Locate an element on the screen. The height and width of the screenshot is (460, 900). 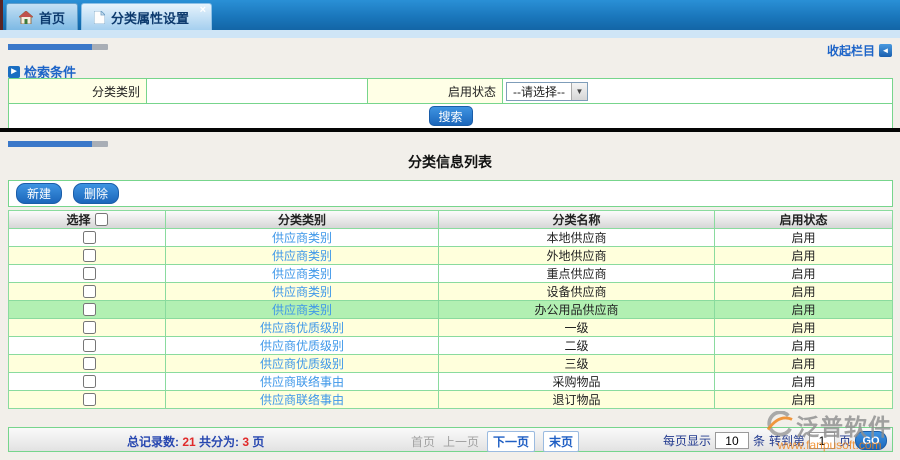
record-stats: 总记录数: 21 共分为: 3 页 is located at coordinates (196, 442).